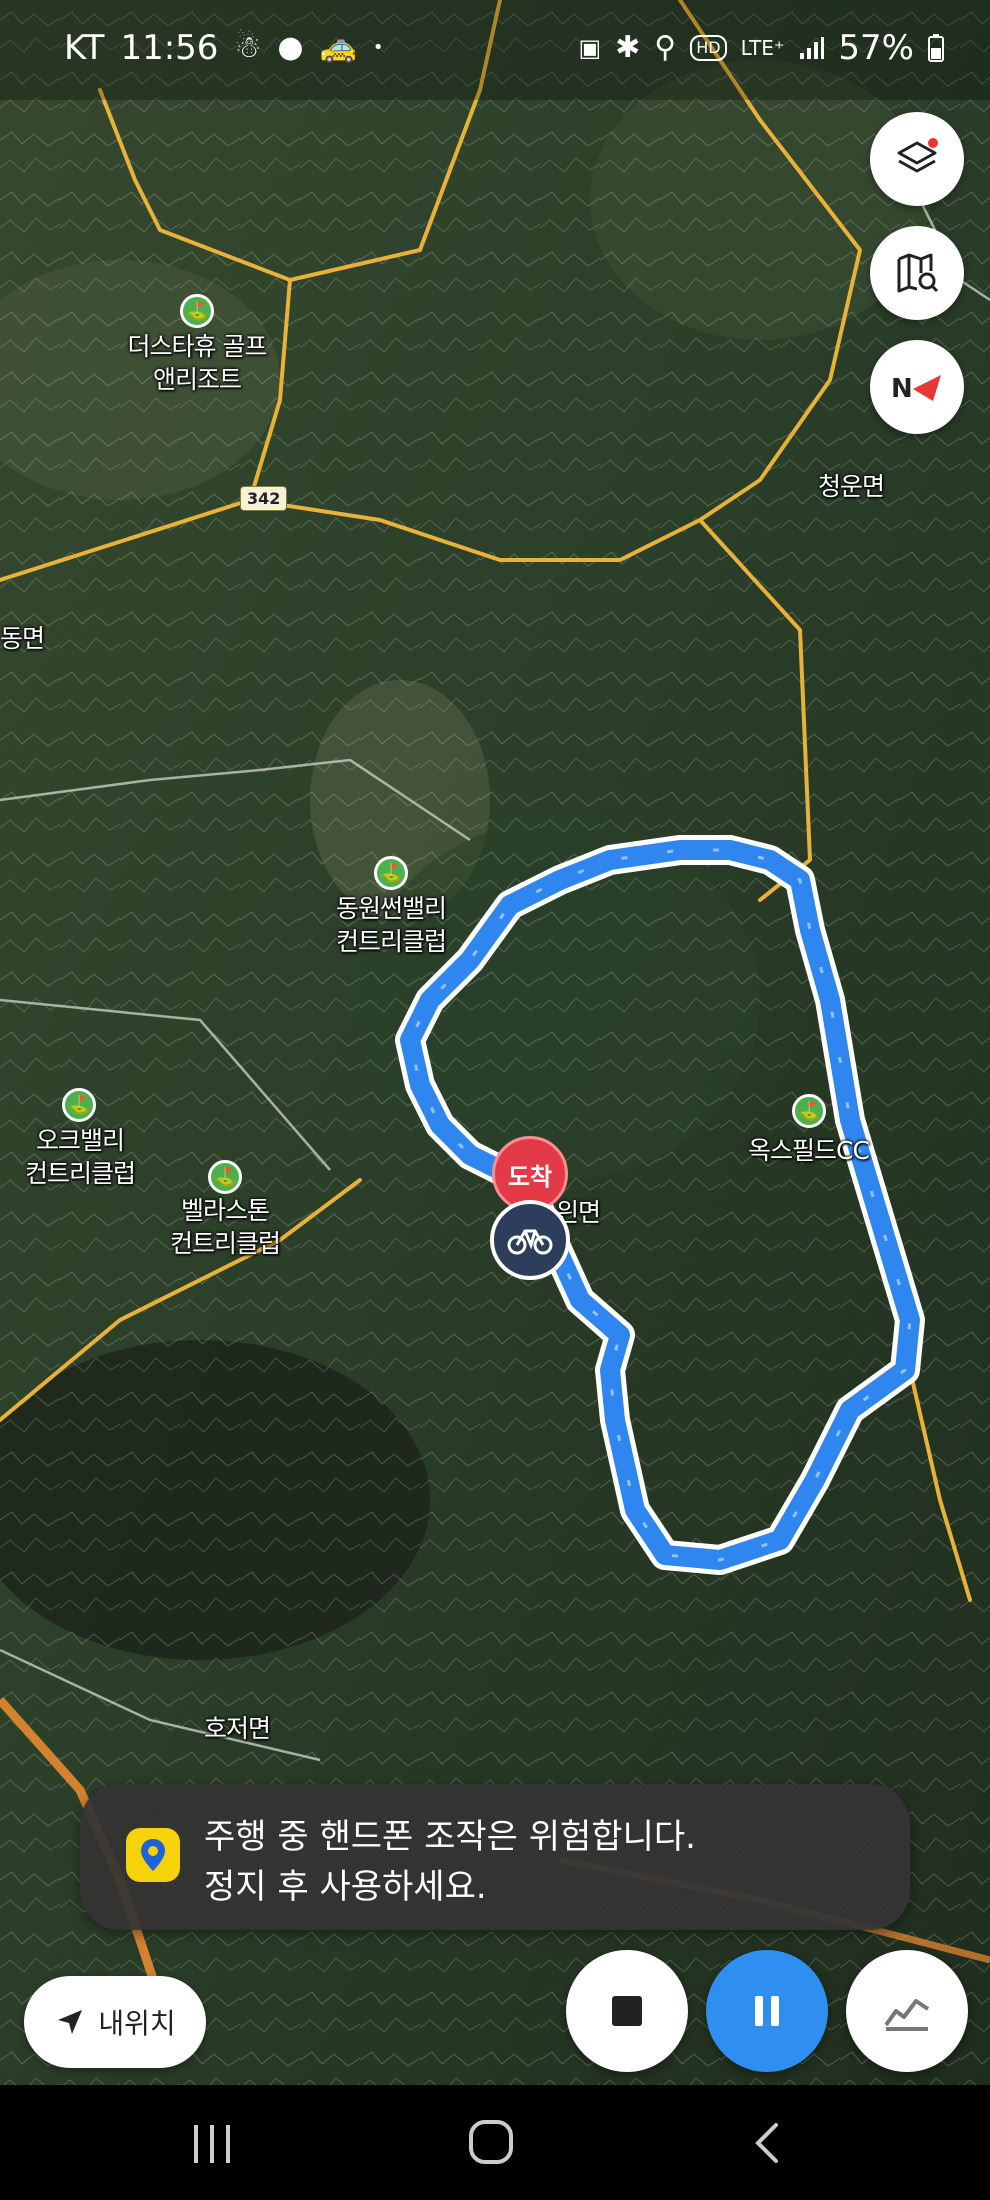  Describe the element at coordinates (876, 48) in the screenshot. I see `battery-percent: 57%` at that location.